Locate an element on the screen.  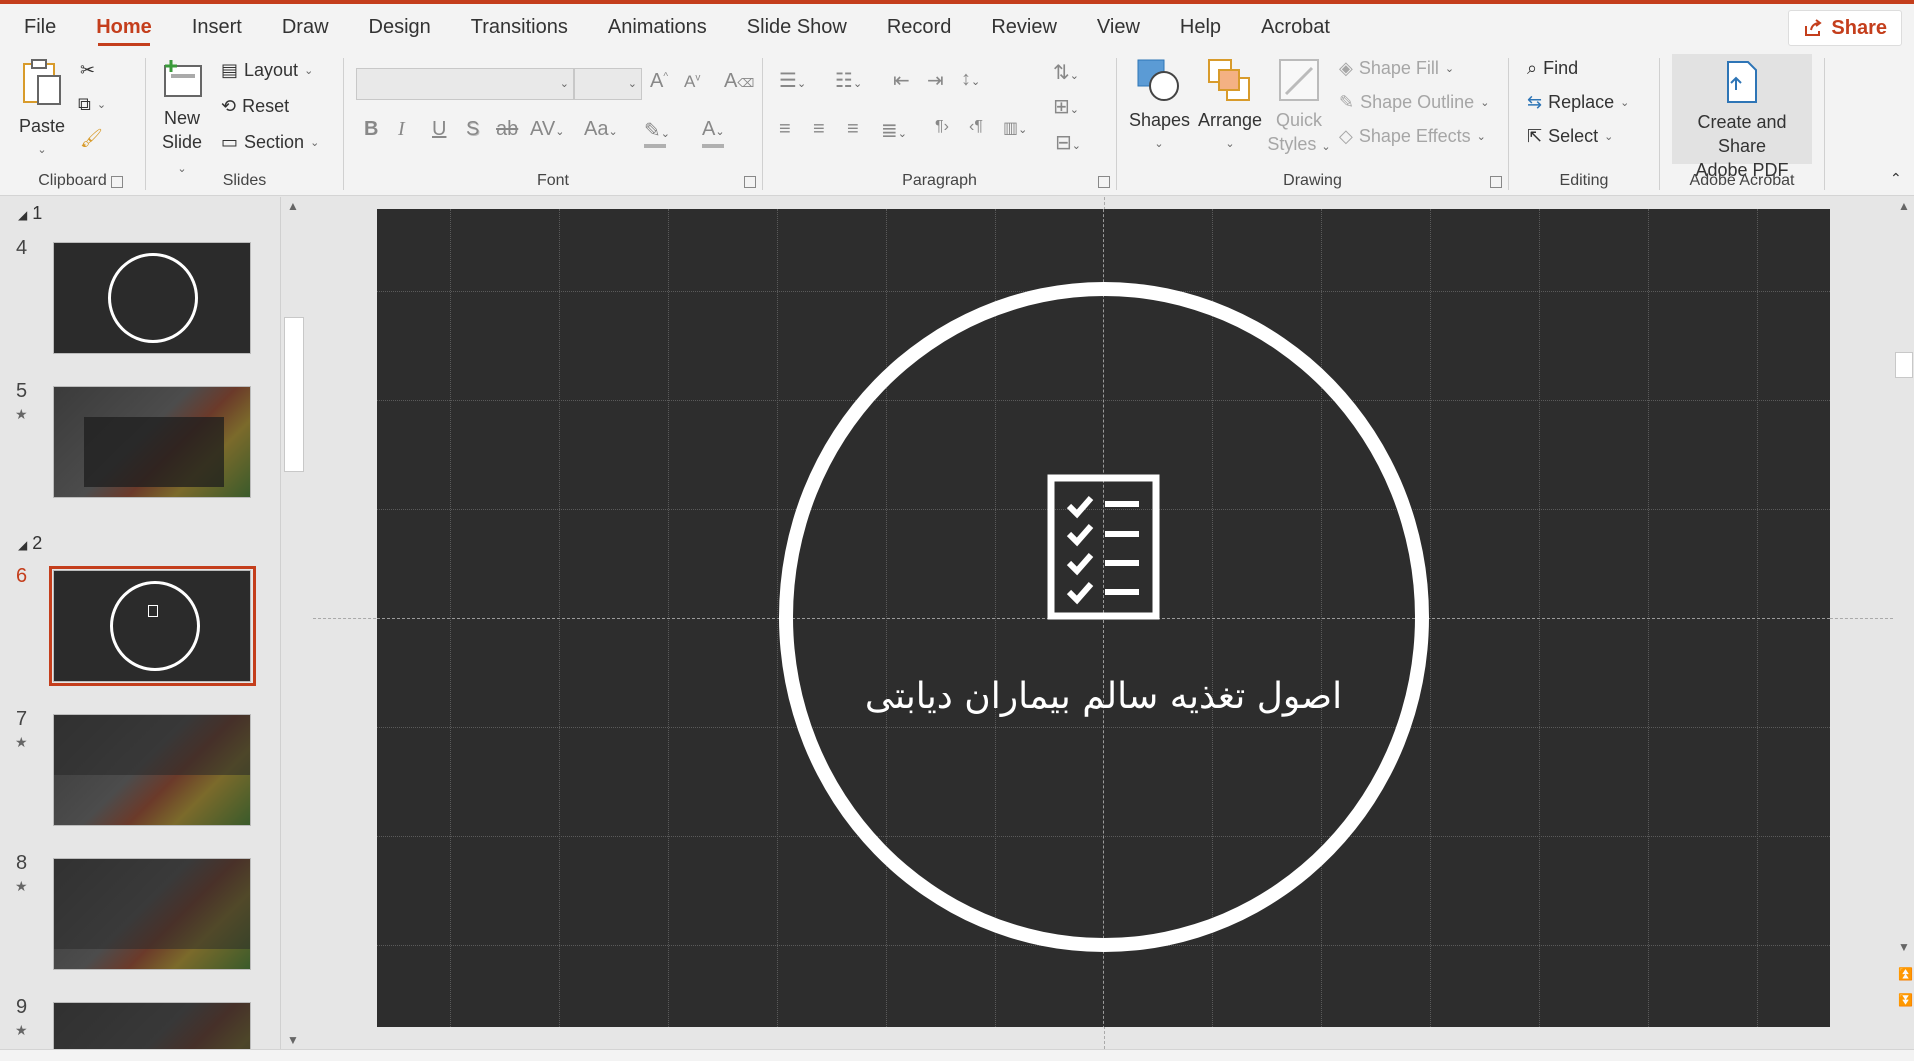
shape-outline-label: Shape Outline is located at coordinates (1417, 102).